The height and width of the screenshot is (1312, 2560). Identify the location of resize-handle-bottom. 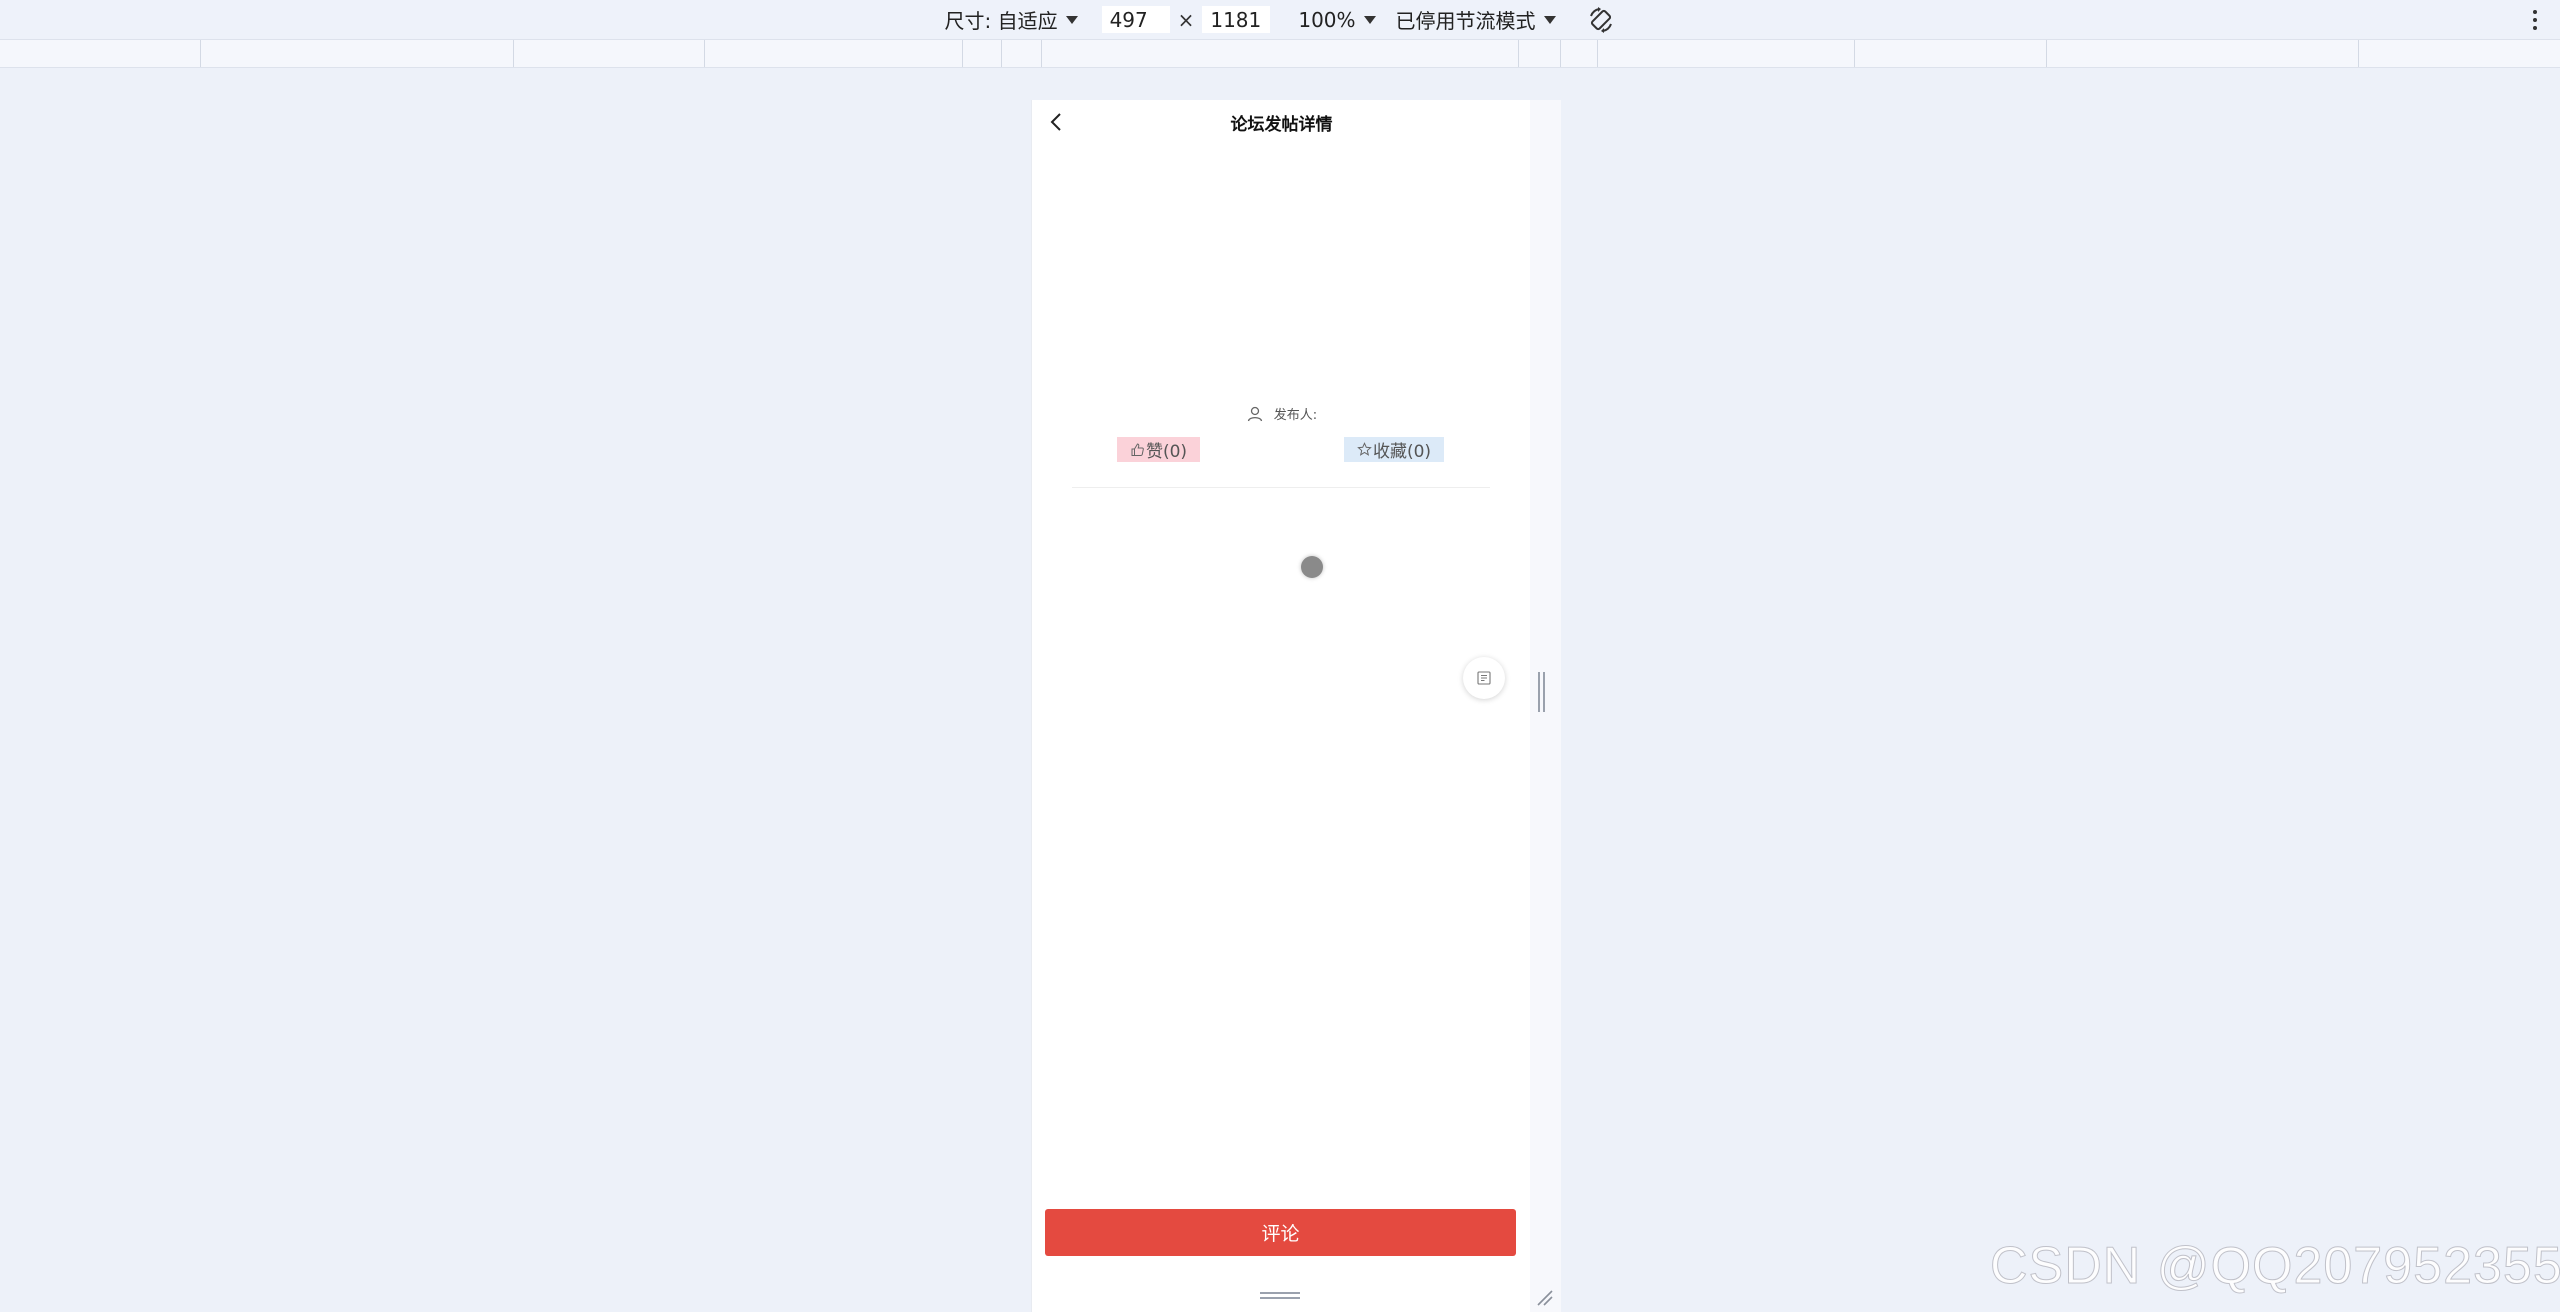
(1280, 1297).